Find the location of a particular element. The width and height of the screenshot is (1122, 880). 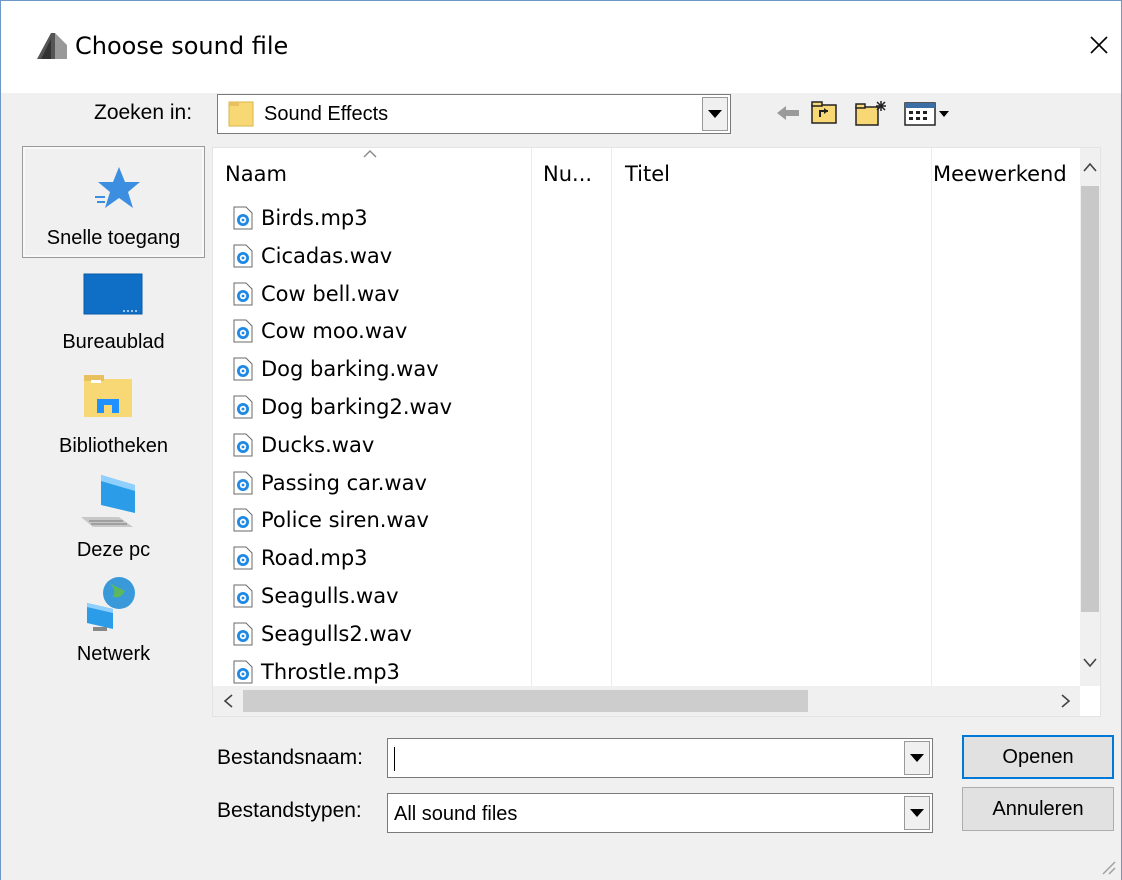

filename-label: Bestandsnaam: is located at coordinates (290, 757).